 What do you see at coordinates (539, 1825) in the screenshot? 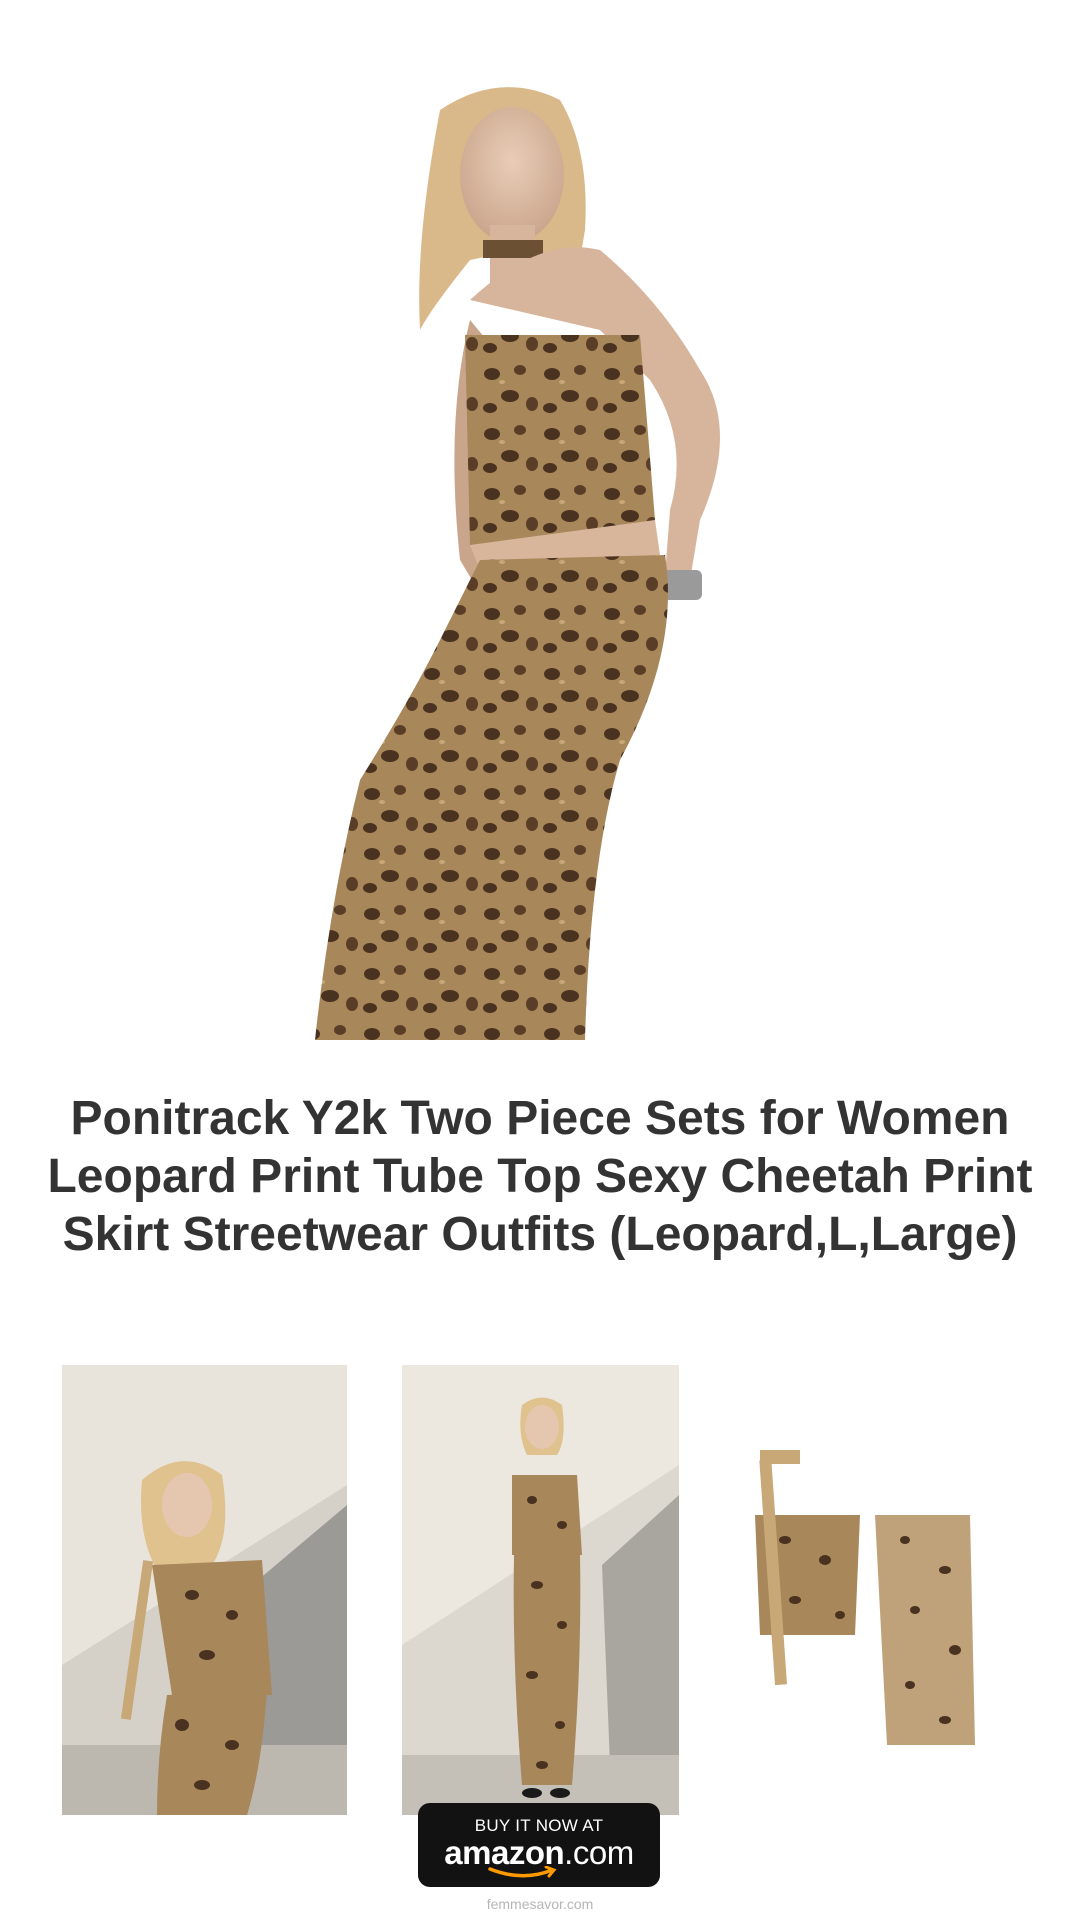
I see `buy-it-now-label: BUY IT NOW AT` at bounding box center [539, 1825].